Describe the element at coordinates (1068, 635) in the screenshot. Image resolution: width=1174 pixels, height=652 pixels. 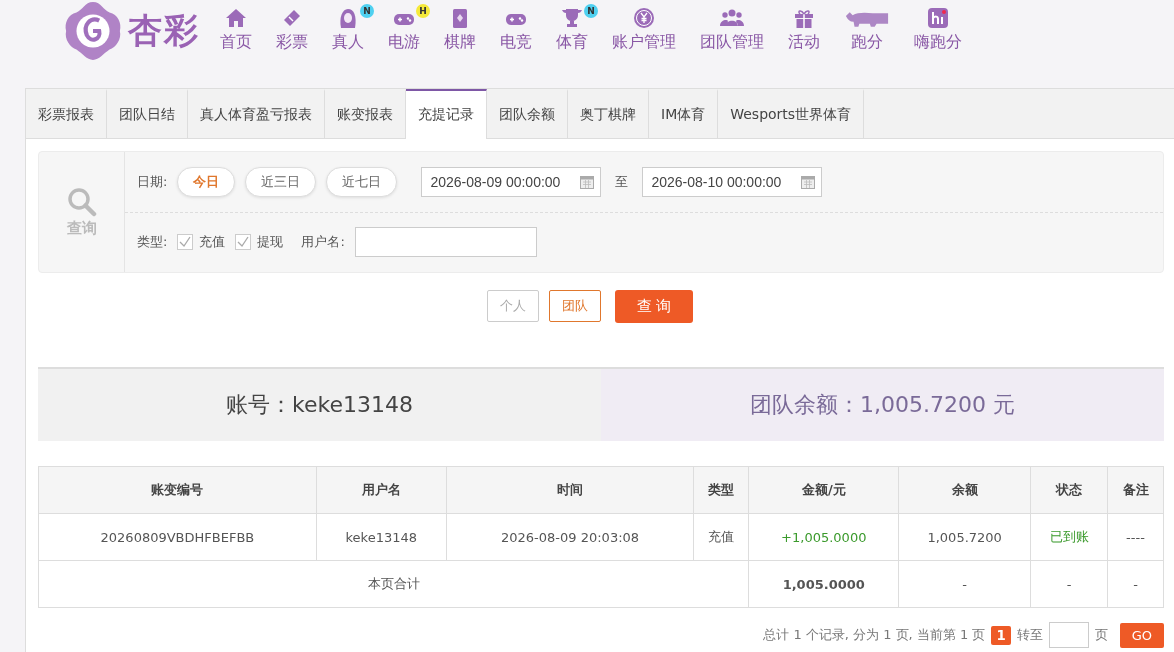
I see `page-input` at that location.